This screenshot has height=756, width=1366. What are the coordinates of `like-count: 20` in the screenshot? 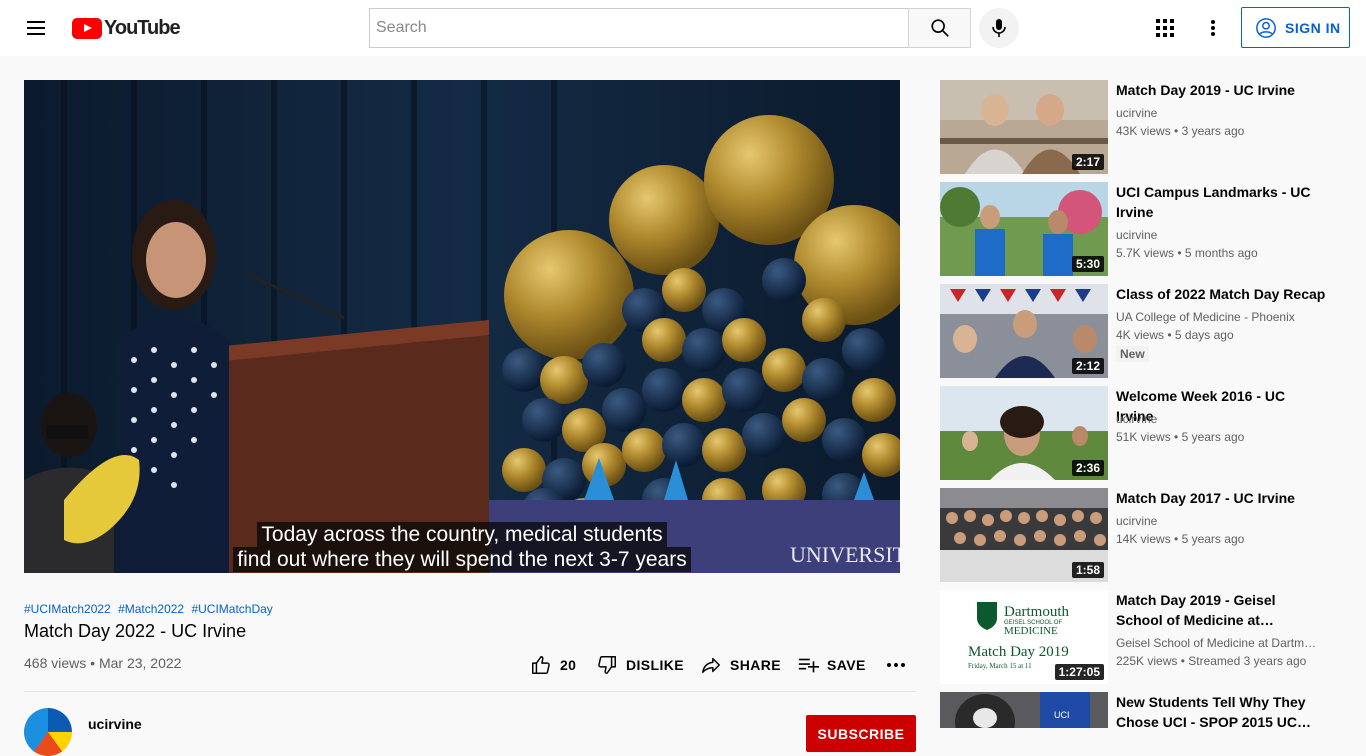 It's located at (568, 665).